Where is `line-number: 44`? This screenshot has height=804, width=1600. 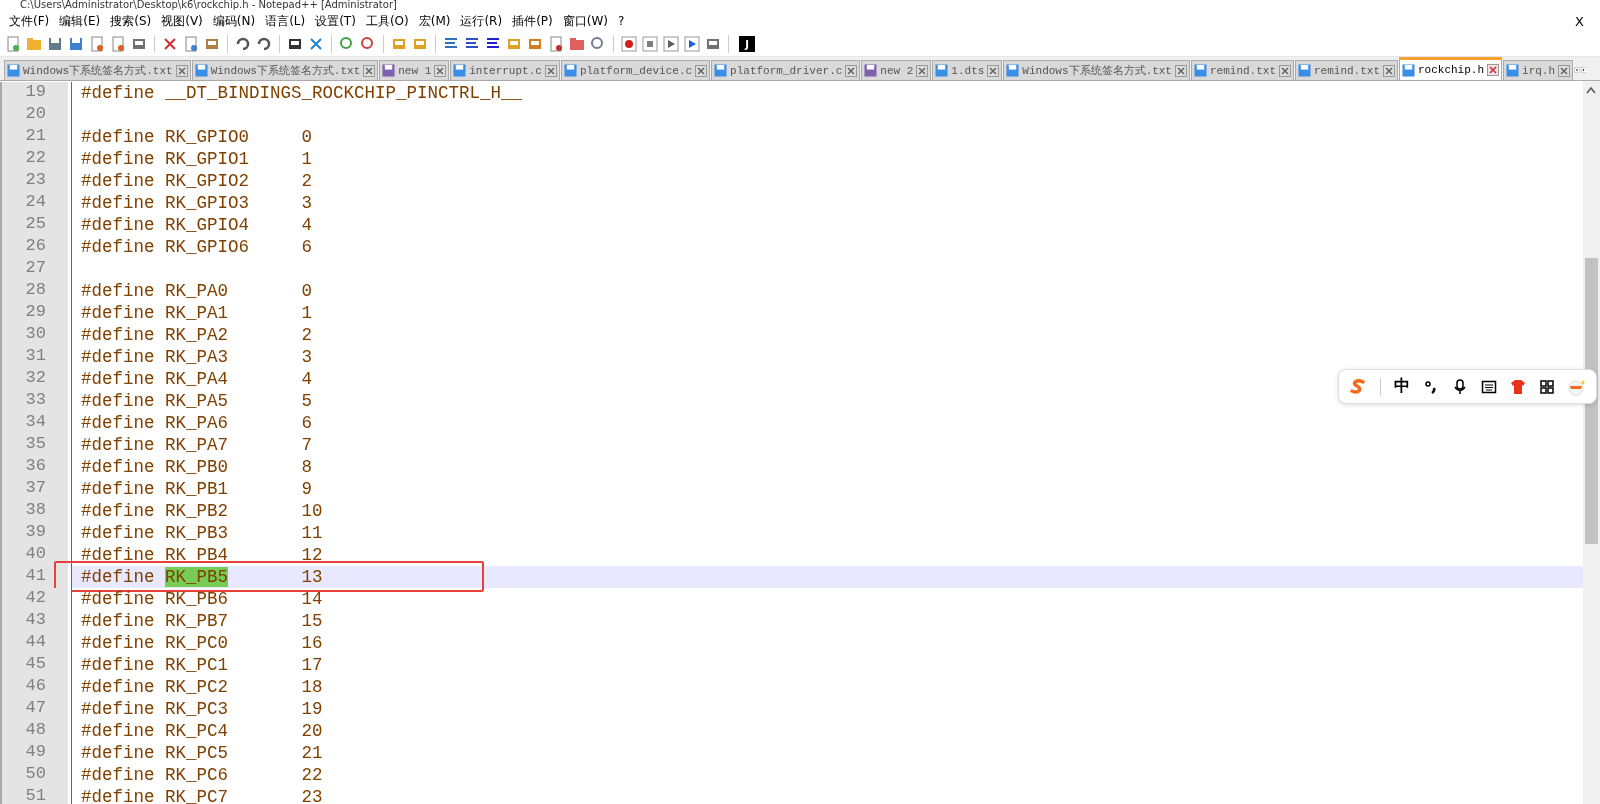 line-number: 44 is located at coordinates (35, 643).